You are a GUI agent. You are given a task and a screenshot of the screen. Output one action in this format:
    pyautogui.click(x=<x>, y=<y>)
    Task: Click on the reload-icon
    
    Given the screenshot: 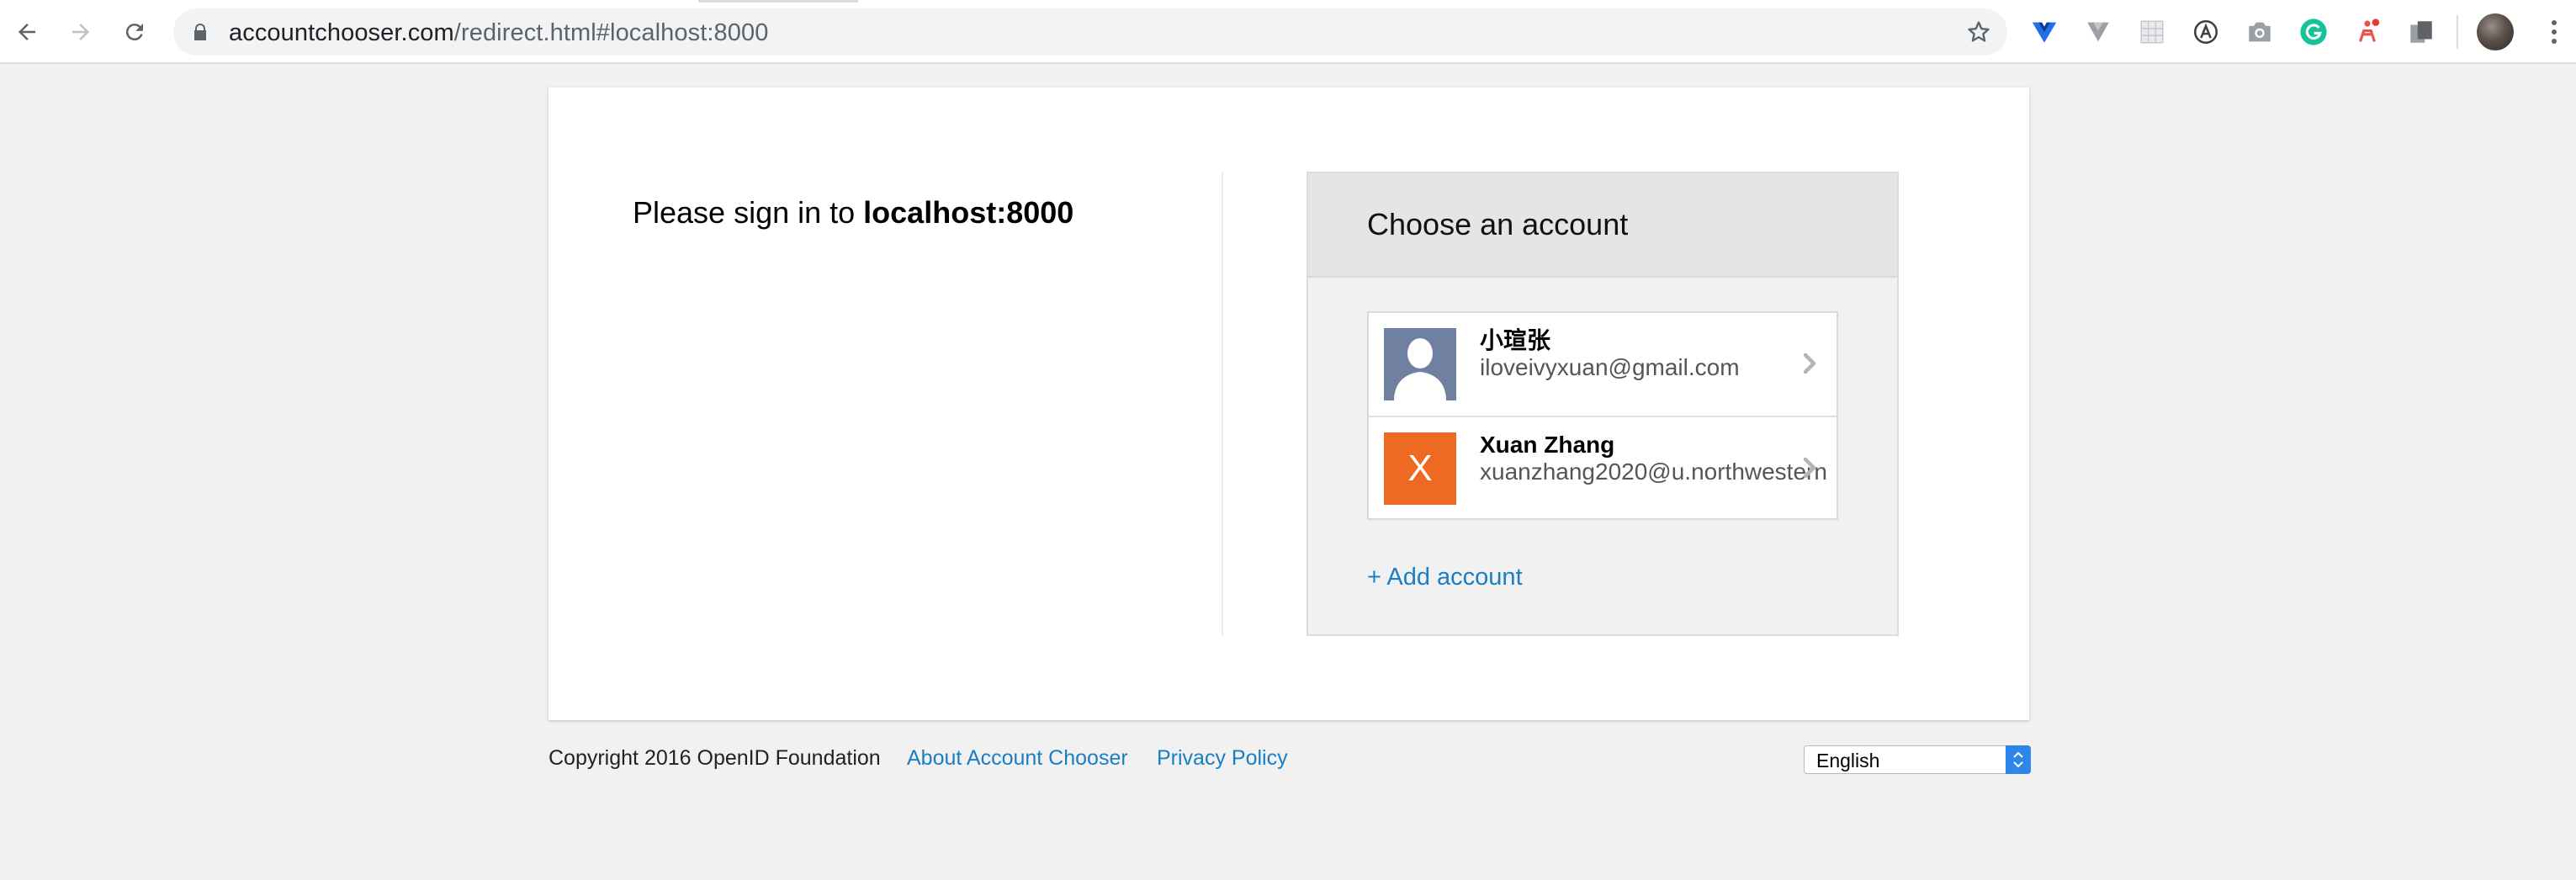 What is the action you would take?
    pyautogui.click(x=134, y=32)
    